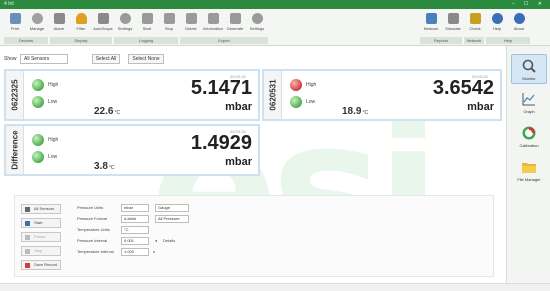  I want to click on temperature-units-field: Temperature Units °C, so click(157, 230).